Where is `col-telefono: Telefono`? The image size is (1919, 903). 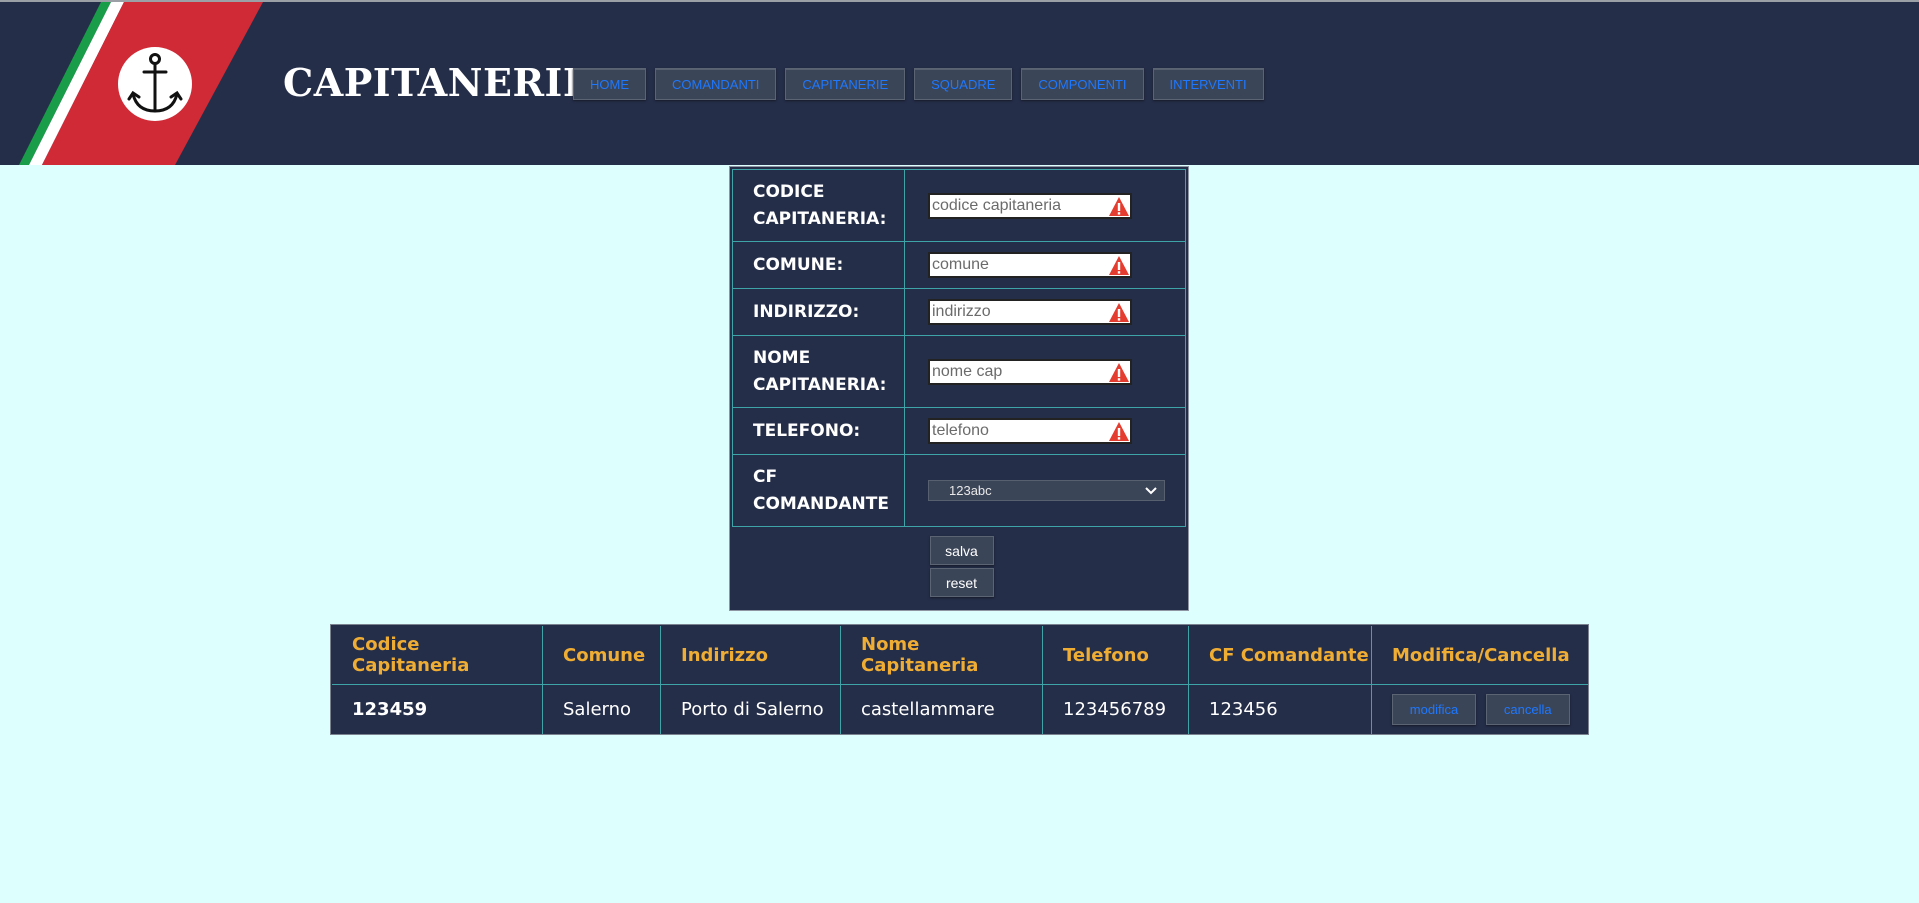
col-telefono: Telefono is located at coordinates (1115, 655).